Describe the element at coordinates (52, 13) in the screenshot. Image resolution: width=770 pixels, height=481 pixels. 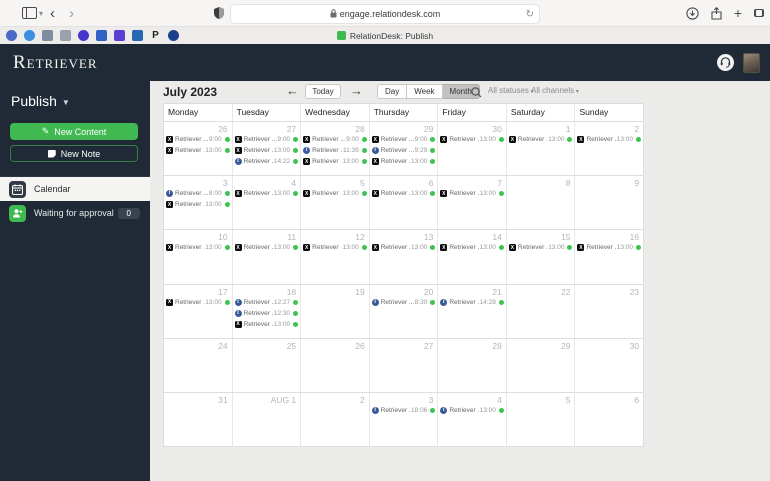
I see `back-button: ‹` at that location.